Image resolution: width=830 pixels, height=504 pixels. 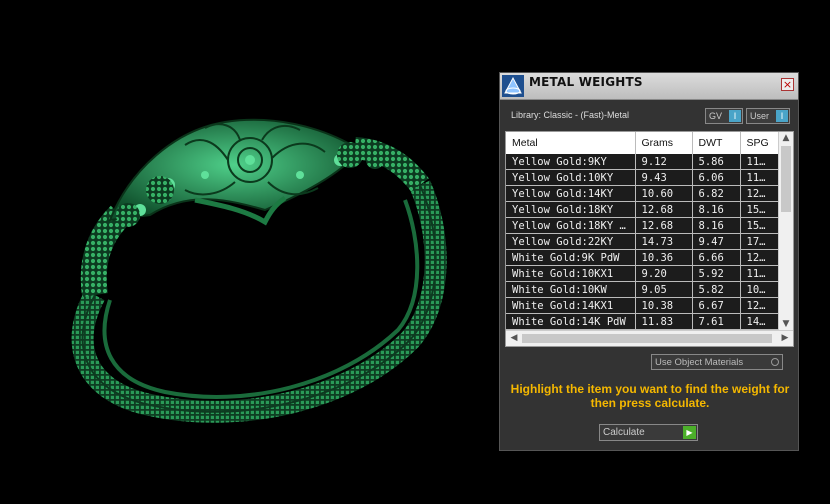 What do you see at coordinates (759, 289) in the screenshot?
I see `cell-spg: 10.99` at bounding box center [759, 289].